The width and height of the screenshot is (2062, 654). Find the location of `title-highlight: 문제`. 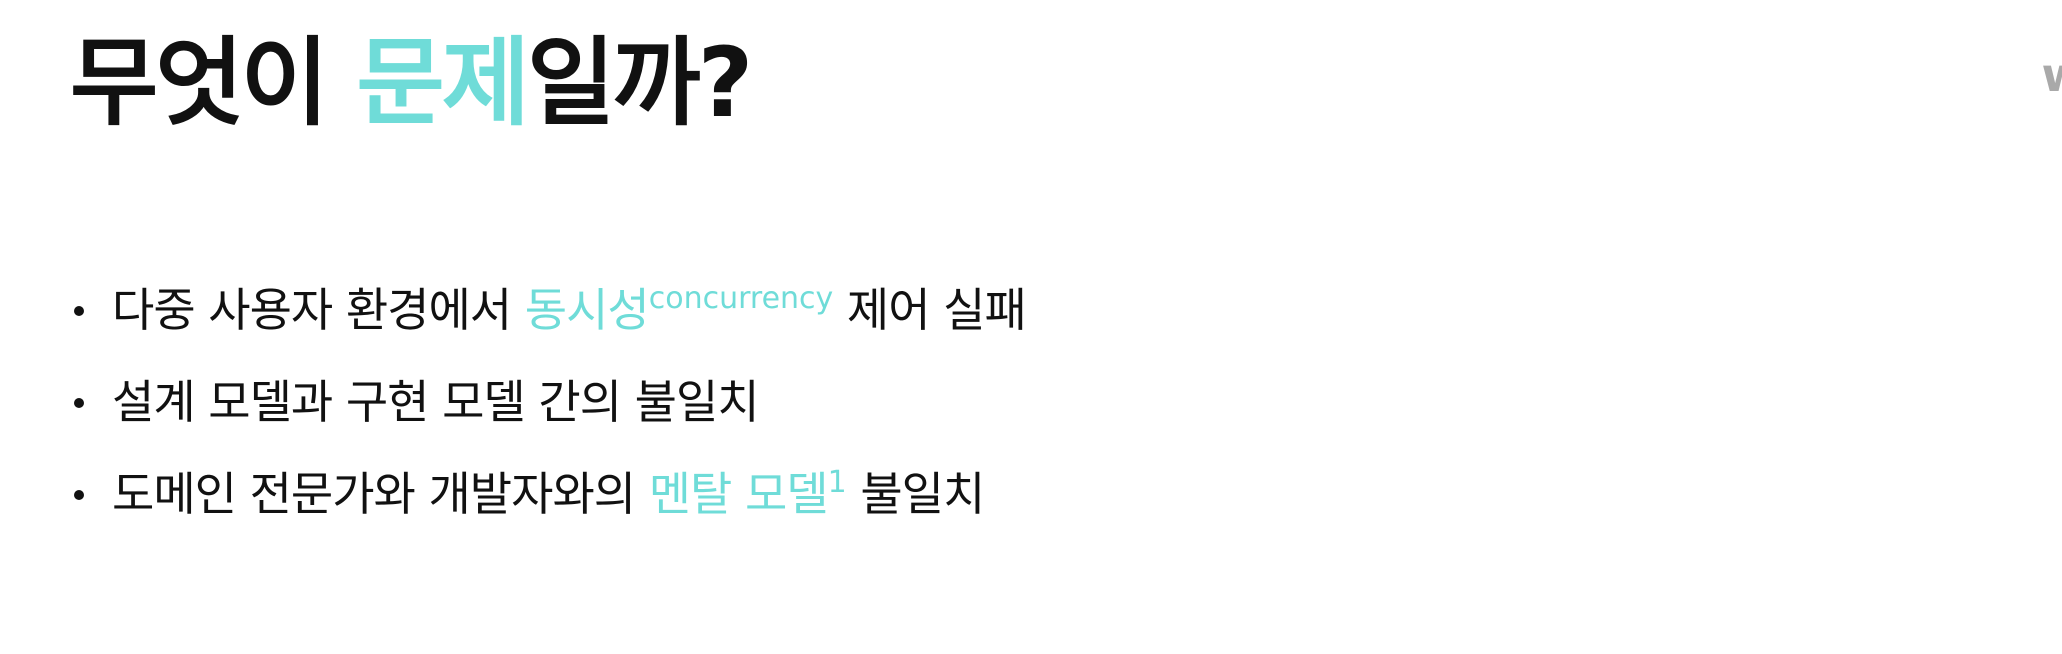

title-highlight: 문제 is located at coordinates (443, 83).